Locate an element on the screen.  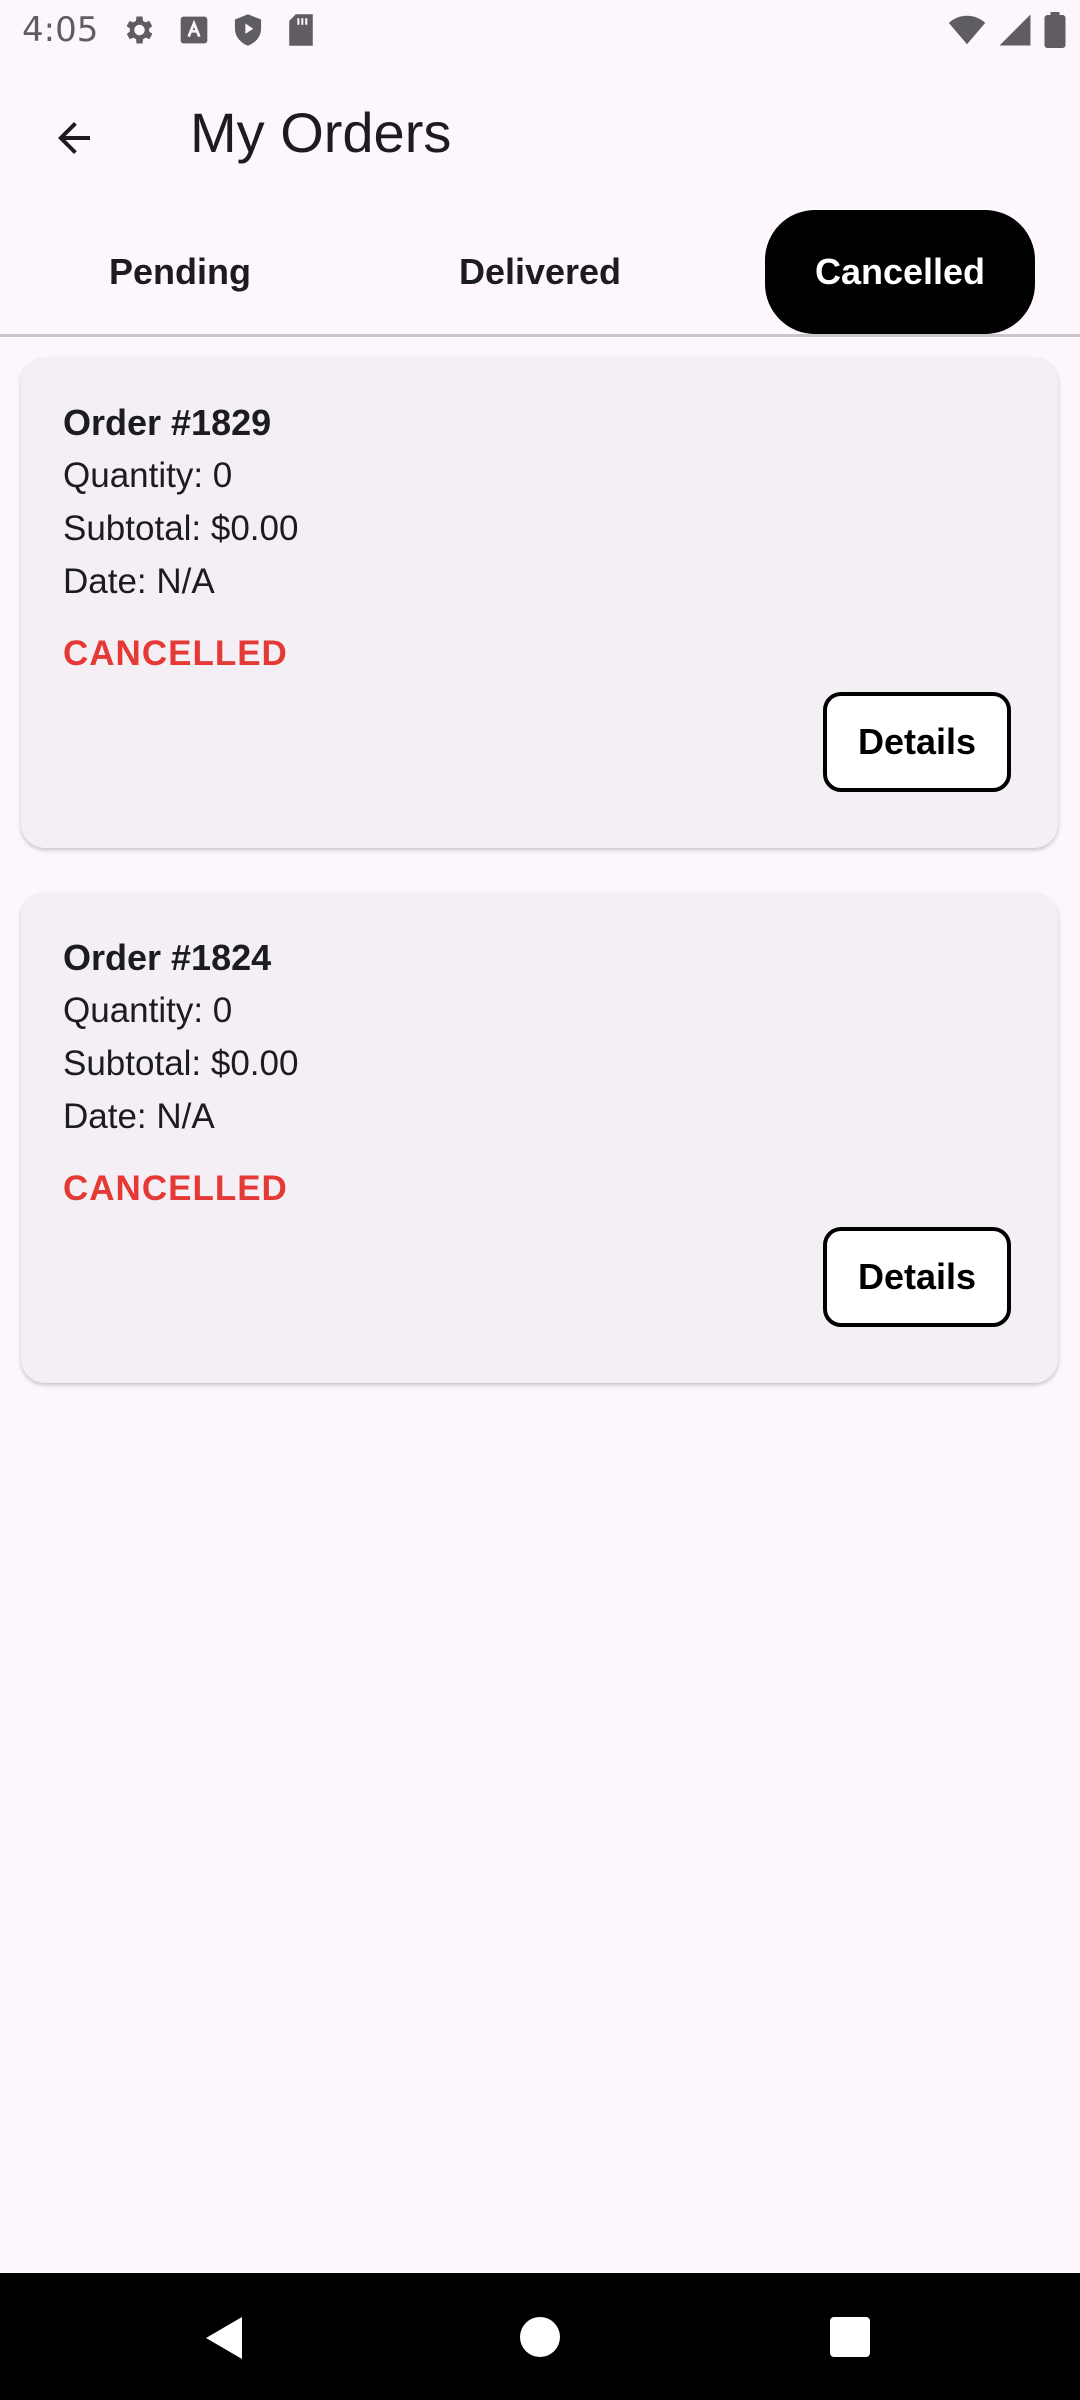
wifi-icon is located at coordinates (967, 32).